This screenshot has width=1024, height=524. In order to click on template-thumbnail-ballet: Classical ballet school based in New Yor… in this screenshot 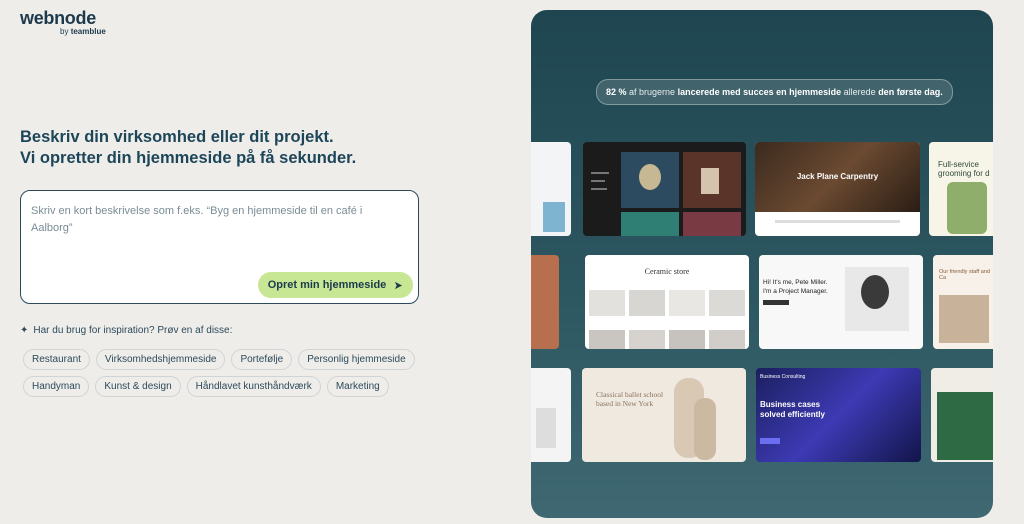, I will do `click(664, 415)`.